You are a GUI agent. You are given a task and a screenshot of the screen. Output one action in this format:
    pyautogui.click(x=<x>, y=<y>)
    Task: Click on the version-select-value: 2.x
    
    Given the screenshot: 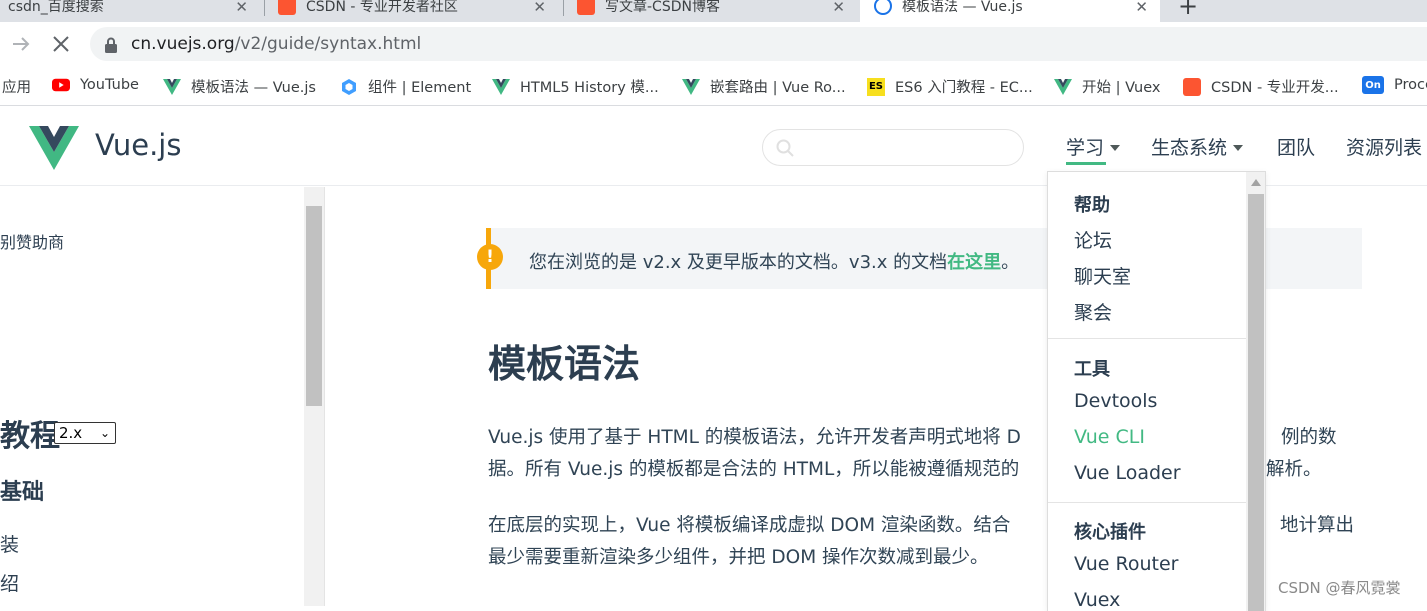 What is the action you would take?
    pyautogui.click(x=71, y=433)
    